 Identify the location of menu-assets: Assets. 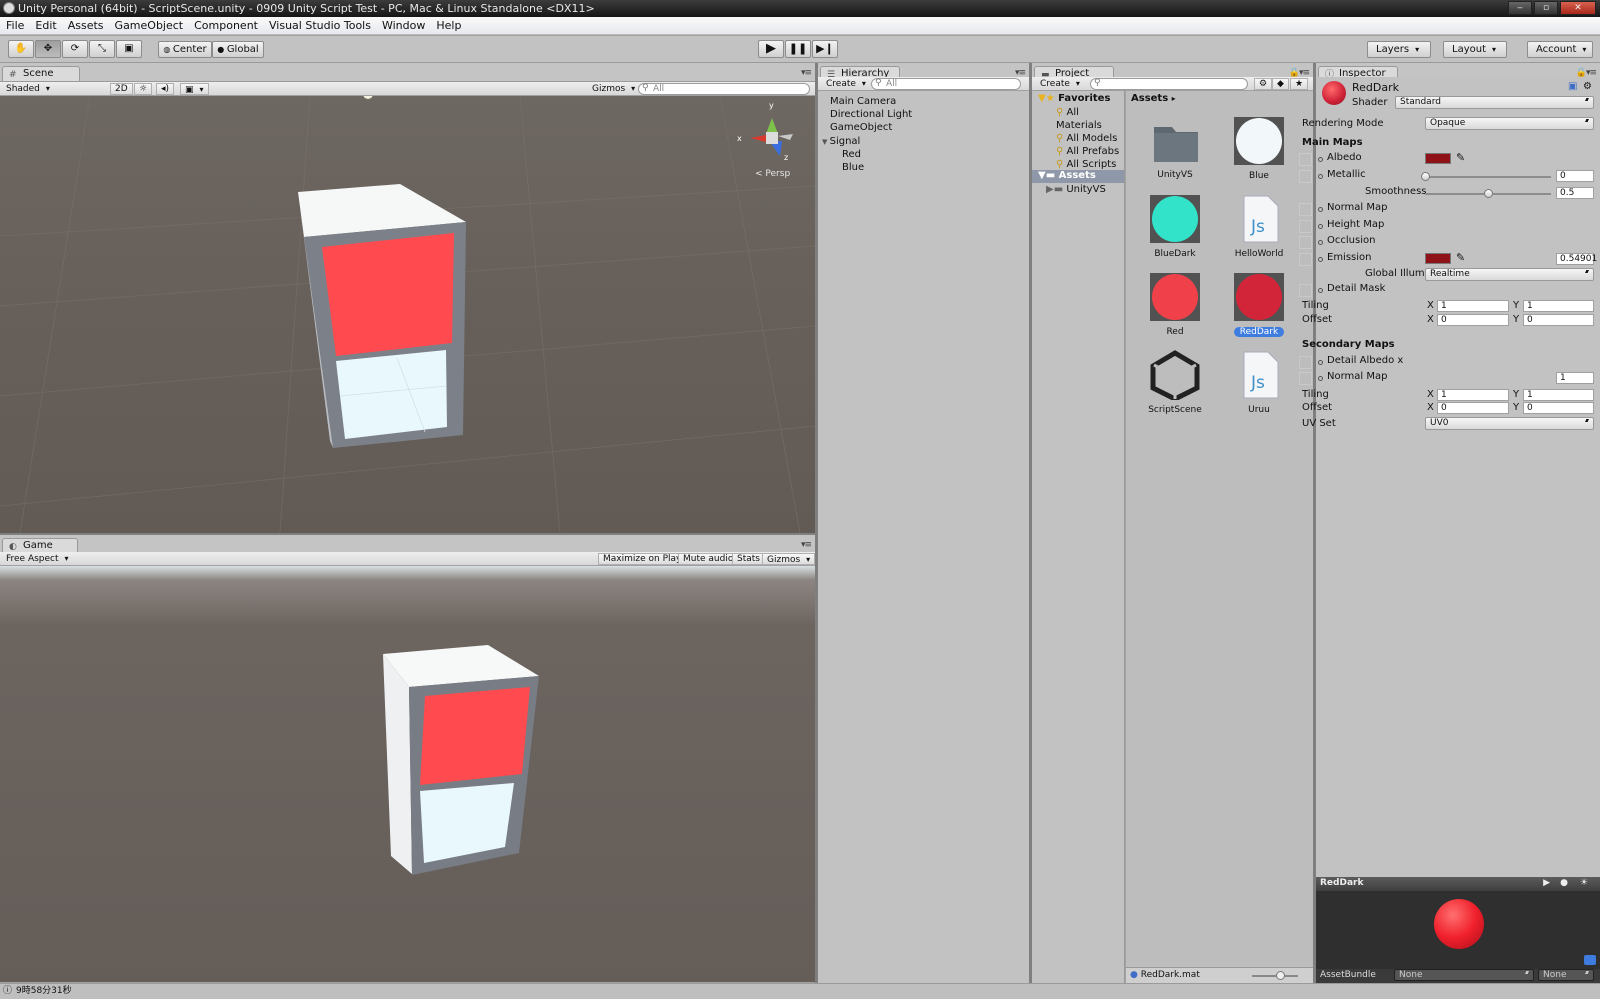
(86, 25).